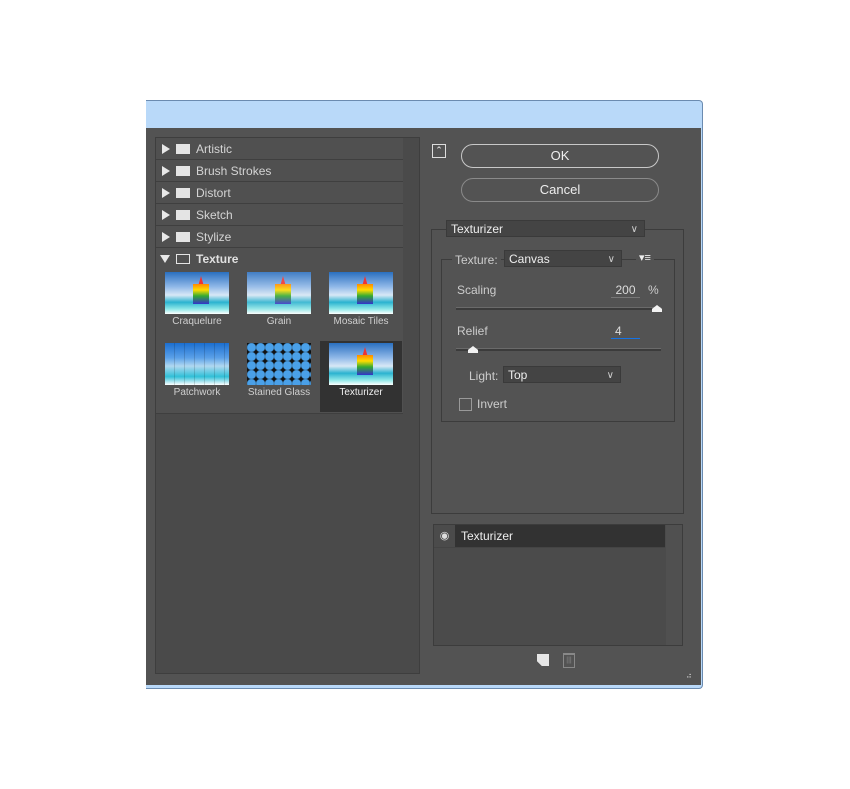 The image size is (850, 789). What do you see at coordinates (477, 229) in the screenshot?
I see `filter-select-value: Texturizer` at bounding box center [477, 229].